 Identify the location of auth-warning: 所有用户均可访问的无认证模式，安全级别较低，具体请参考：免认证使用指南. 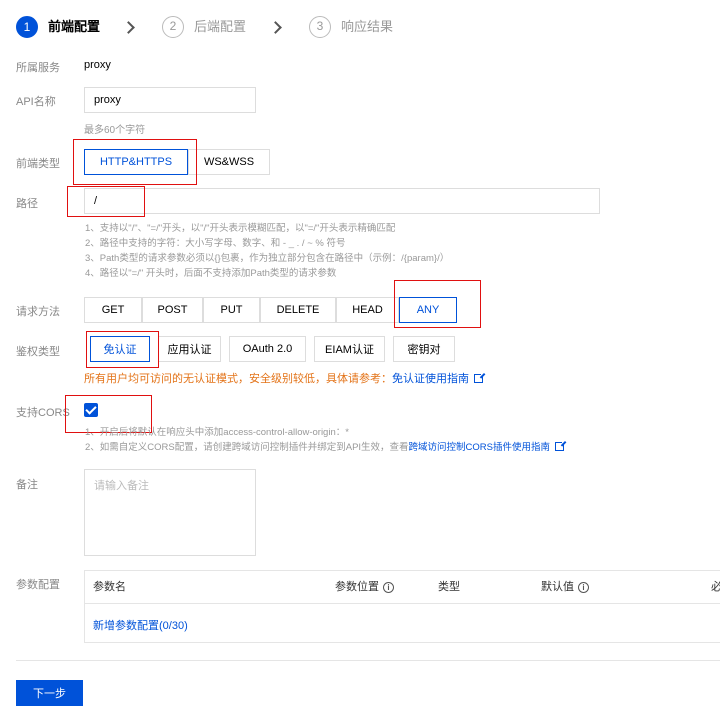
(284, 378).